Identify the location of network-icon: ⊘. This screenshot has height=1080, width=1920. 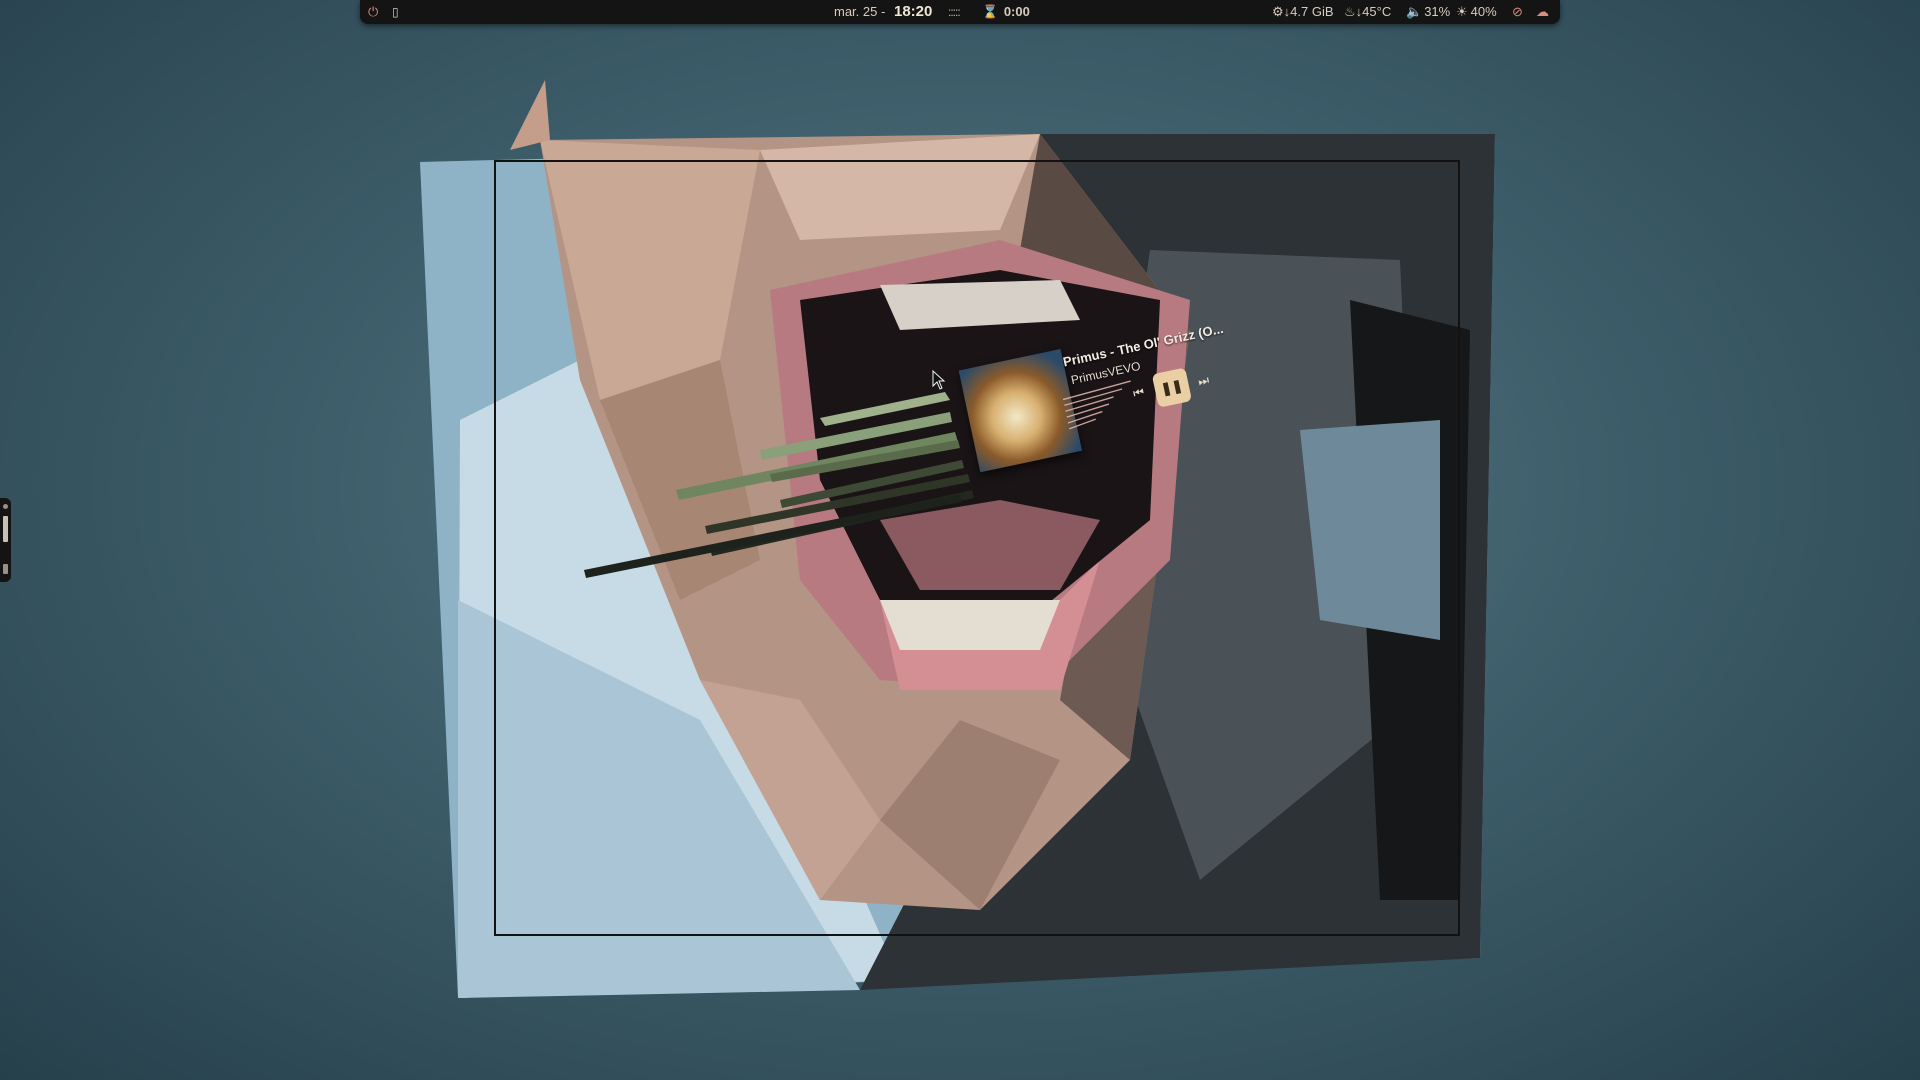
(1517, 11).